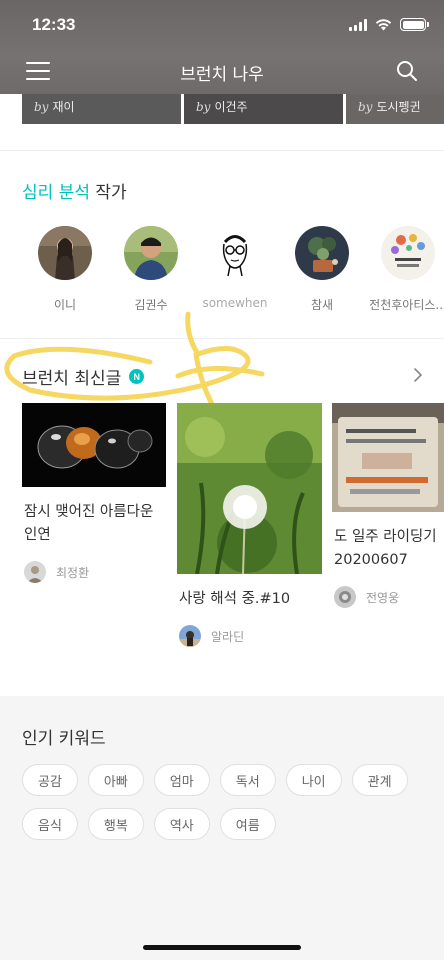 Image resolution: width=444 pixels, height=960 pixels. I want to click on home-indicator, so click(222, 947).